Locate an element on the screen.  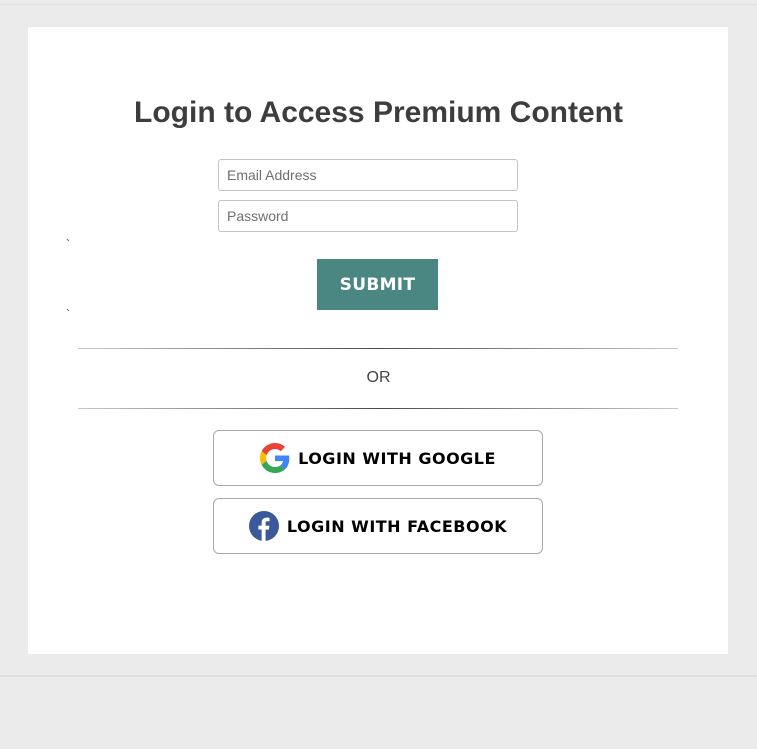
page-title: Login to Access Premium Content is located at coordinates (378, 112).